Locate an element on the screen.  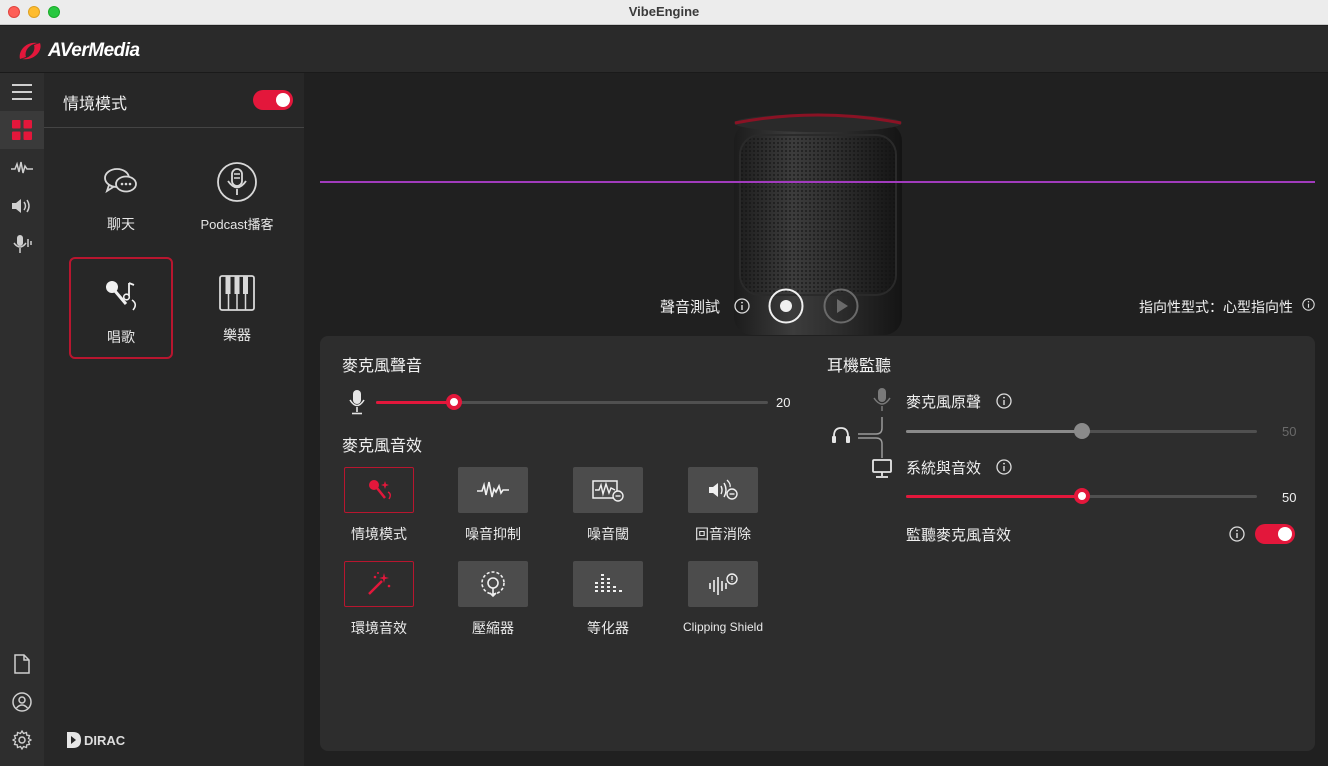
magic-wand-icon is located at coordinates (379, 583).